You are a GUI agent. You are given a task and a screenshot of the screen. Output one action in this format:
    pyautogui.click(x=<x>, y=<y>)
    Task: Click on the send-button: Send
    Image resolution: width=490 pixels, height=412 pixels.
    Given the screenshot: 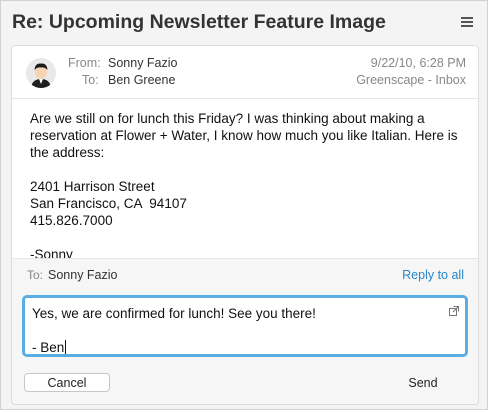 What is the action you would take?
    pyautogui.click(x=423, y=382)
    